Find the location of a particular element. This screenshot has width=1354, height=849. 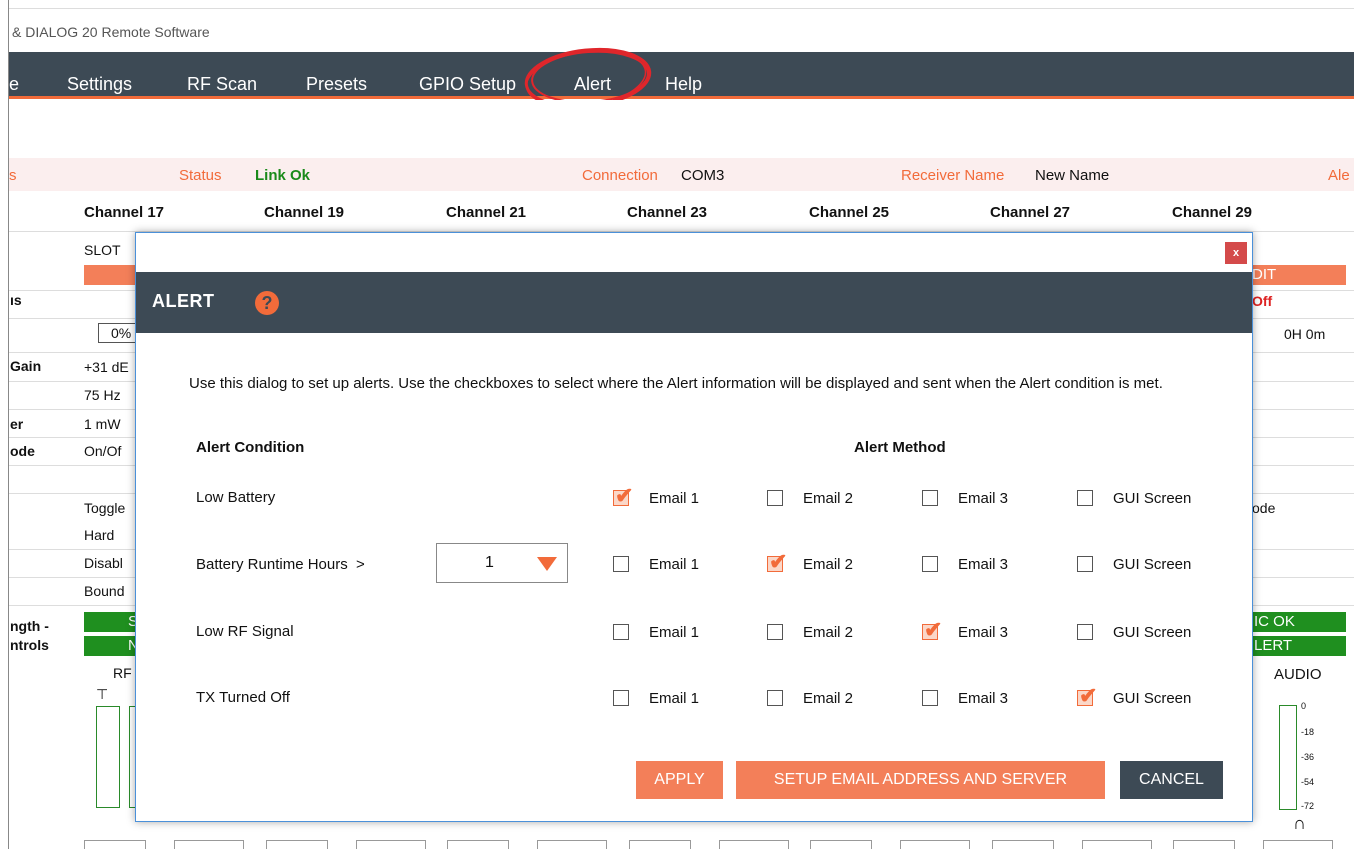

condition-low-battery: Low Battery is located at coordinates (236, 497).